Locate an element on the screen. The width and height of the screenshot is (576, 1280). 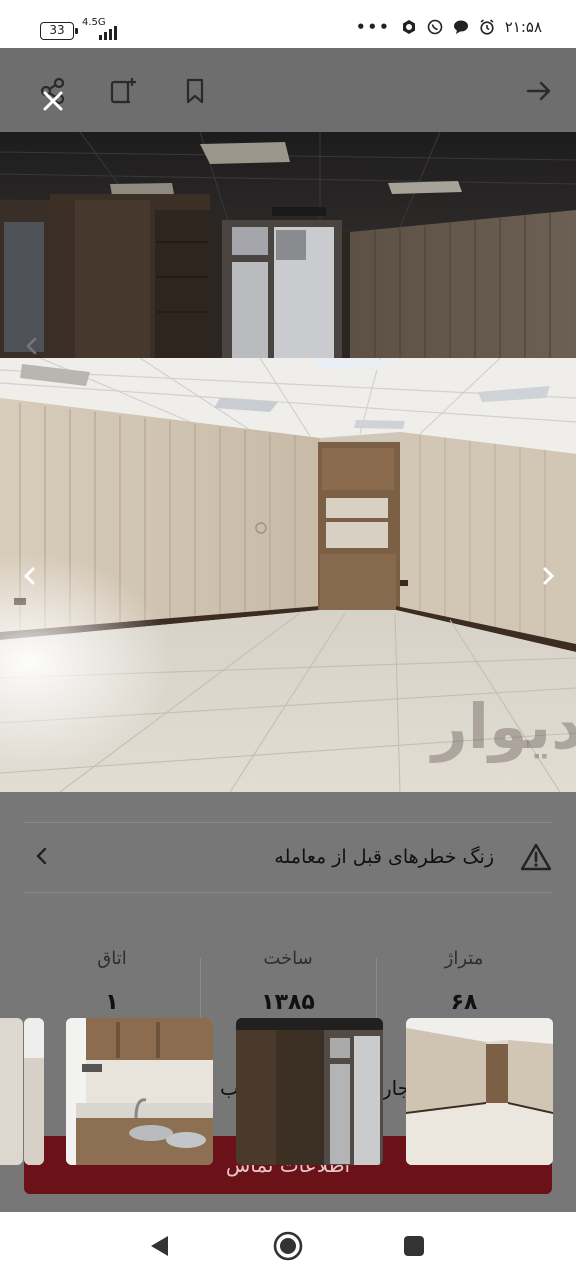
thumbnail-selected is located at coordinates (479, 1091).